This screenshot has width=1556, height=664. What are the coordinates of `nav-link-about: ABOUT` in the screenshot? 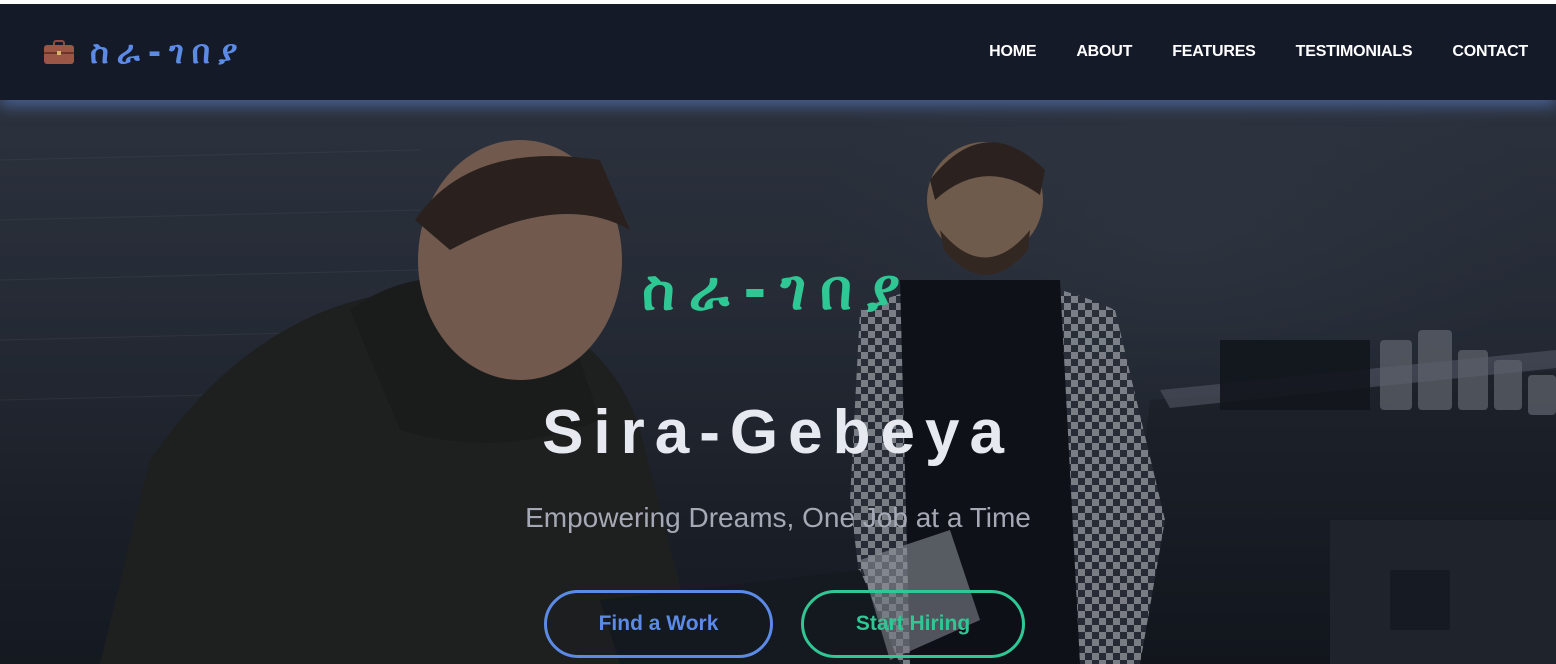 It's located at (1104, 52).